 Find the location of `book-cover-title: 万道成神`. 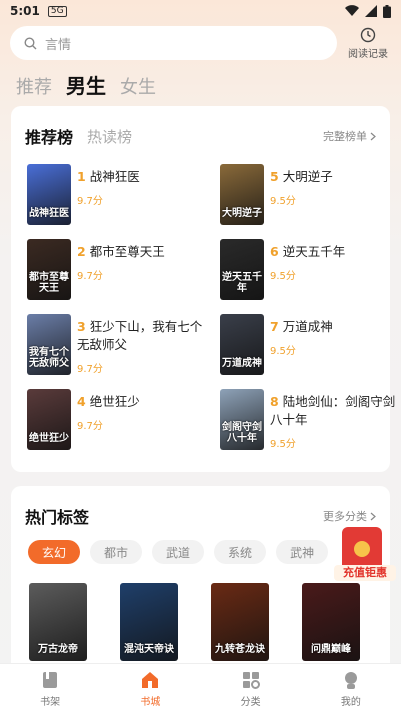

book-cover-title: 万道成神 is located at coordinates (242, 363).